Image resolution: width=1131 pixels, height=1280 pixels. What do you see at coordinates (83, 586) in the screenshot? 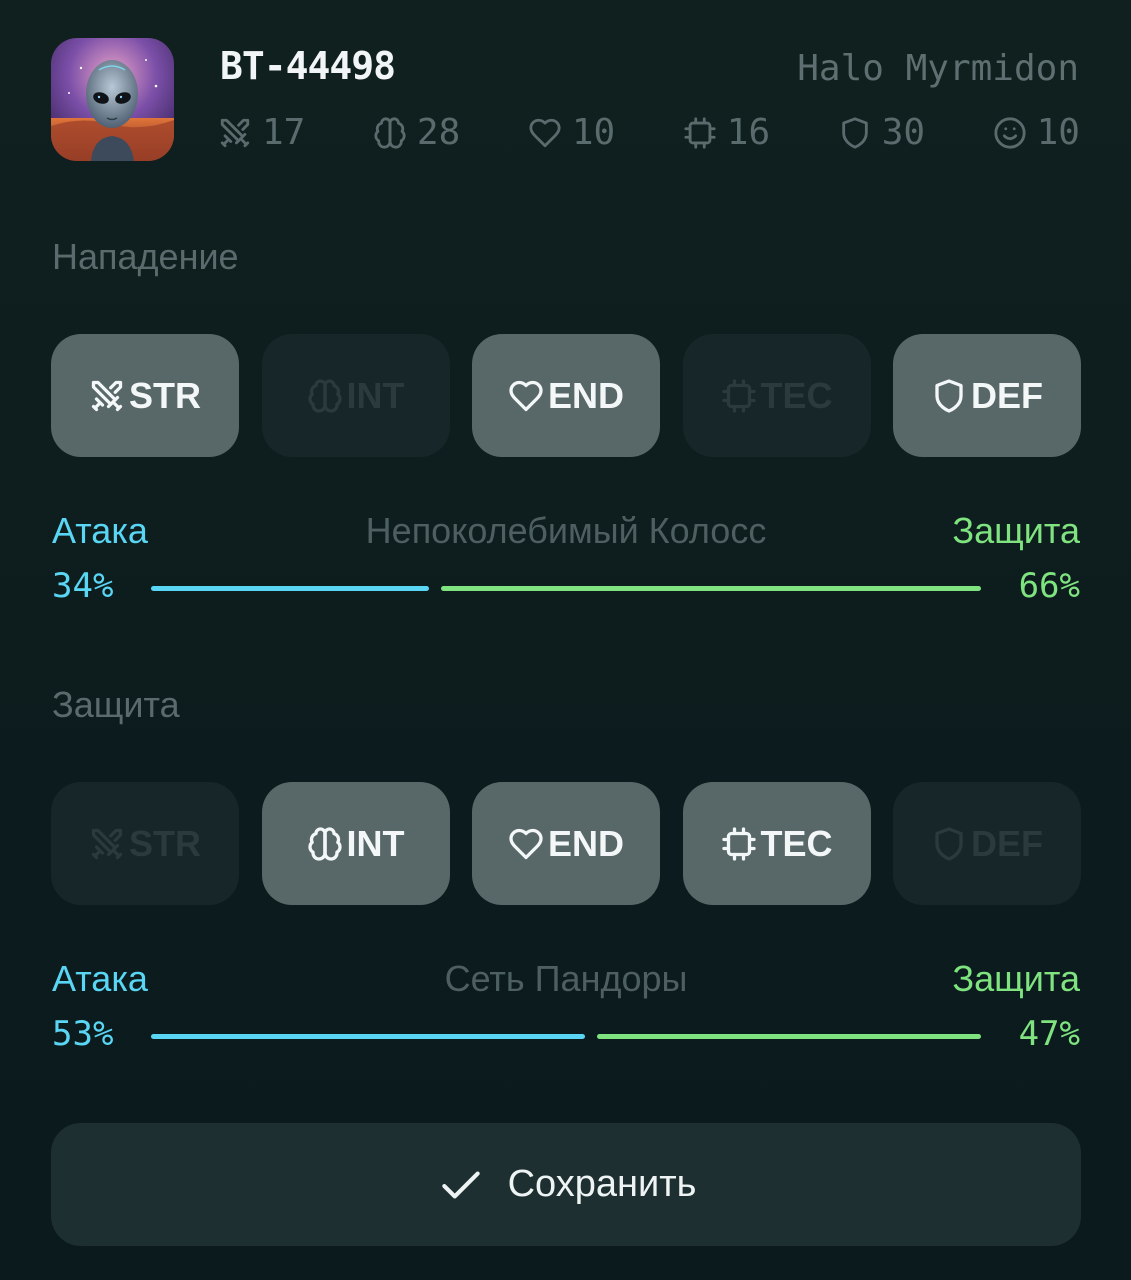
I see `attack-percent: 34%` at bounding box center [83, 586].